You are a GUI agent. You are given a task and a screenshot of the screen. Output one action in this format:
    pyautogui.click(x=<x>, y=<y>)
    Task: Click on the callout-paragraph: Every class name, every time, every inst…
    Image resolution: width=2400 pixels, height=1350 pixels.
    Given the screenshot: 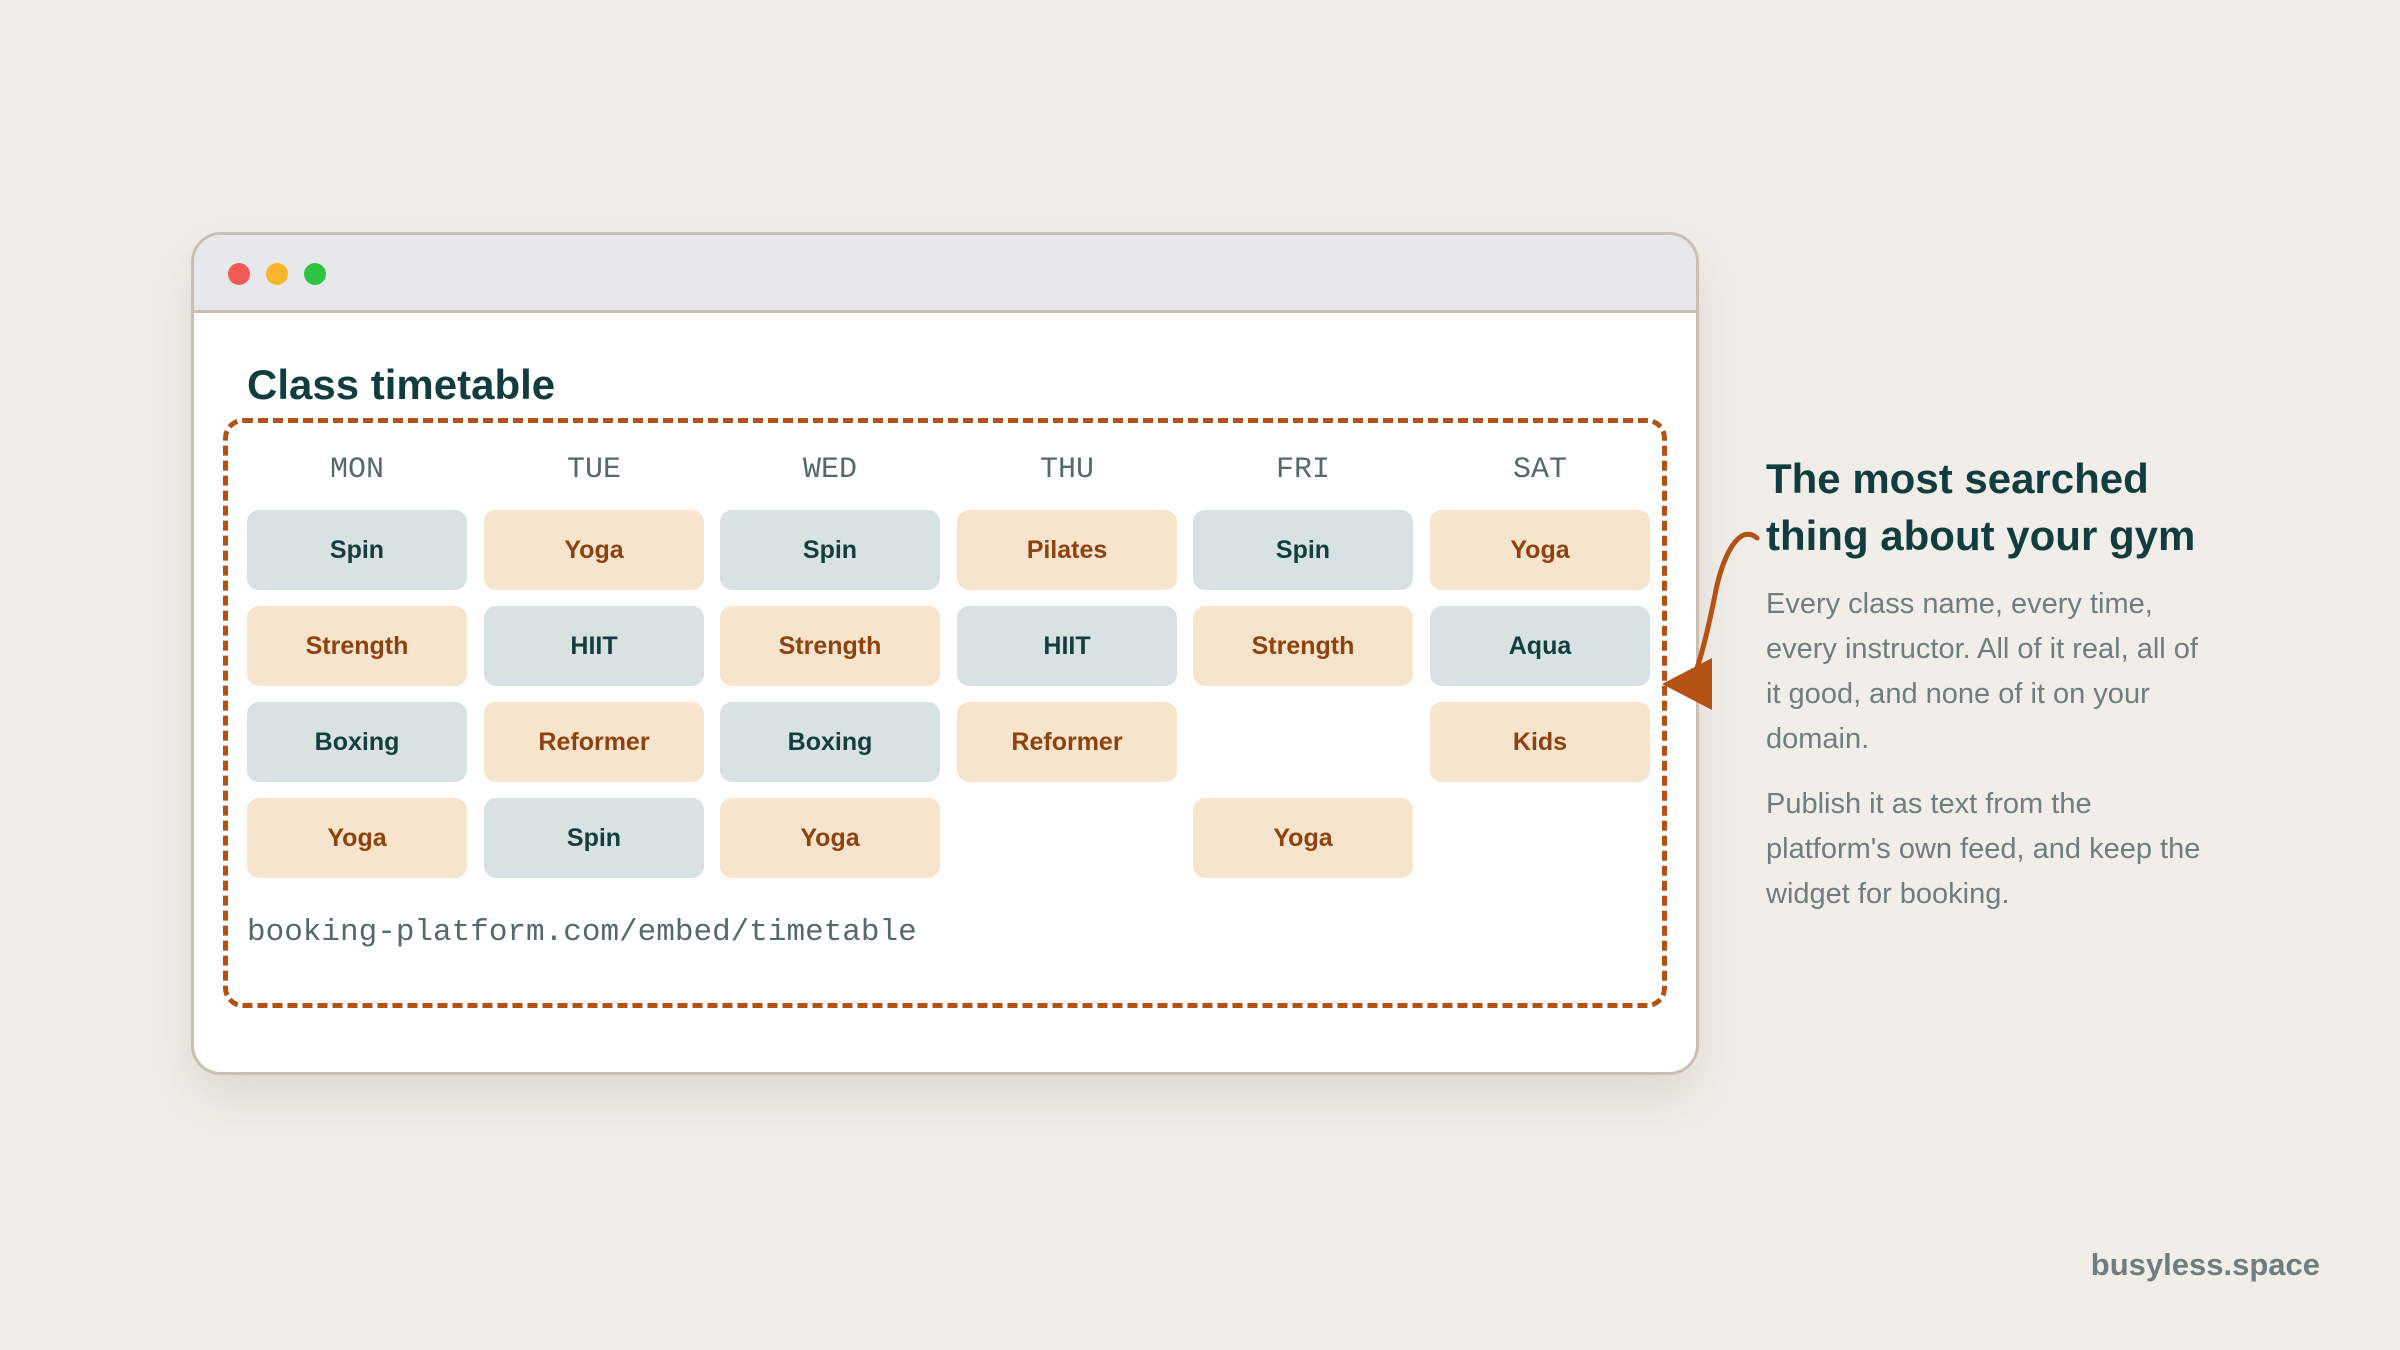 What is the action you would take?
    pyautogui.click(x=1982, y=671)
    